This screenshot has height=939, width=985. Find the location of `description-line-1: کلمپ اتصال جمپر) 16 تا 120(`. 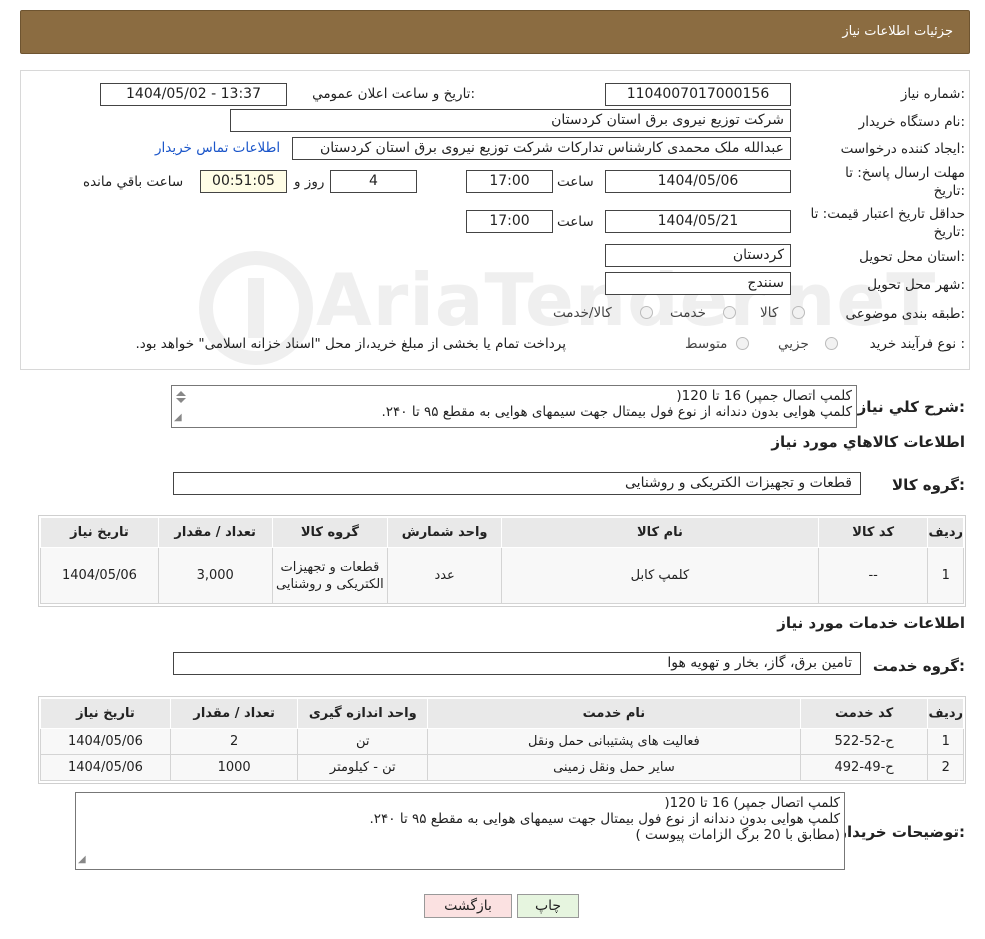

description-line-1: کلمپ اتصال جمپر) 16 تا 120( is located at coordinates (764, 396).